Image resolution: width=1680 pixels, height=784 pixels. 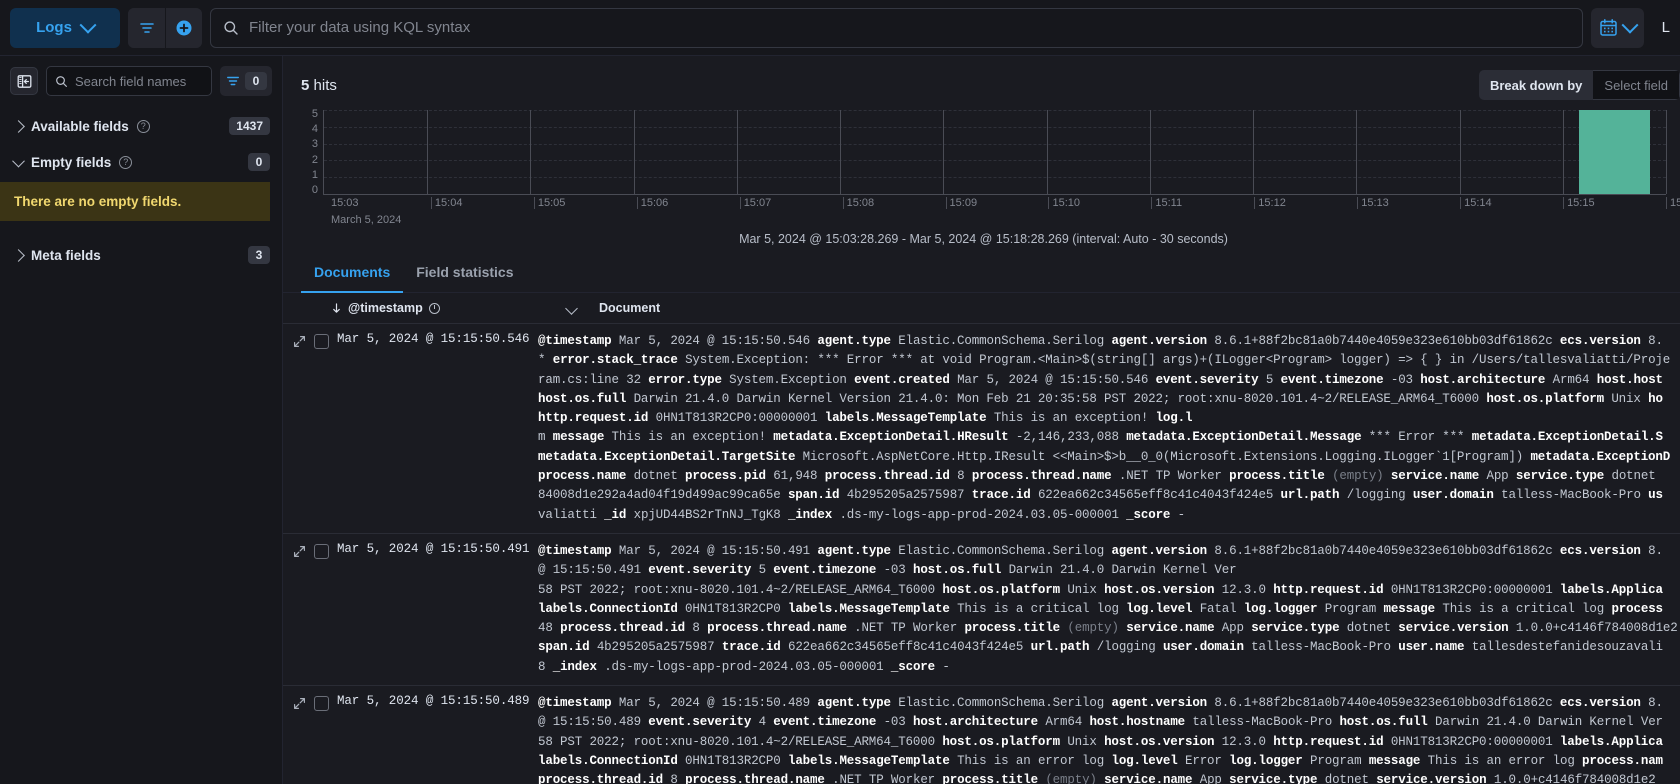 What do you see at coordinates (1574, 778) in the screenshot?
I see `field-value: 1.0.0+c4146f784008d1e2` at bounding box center [1574, 778].